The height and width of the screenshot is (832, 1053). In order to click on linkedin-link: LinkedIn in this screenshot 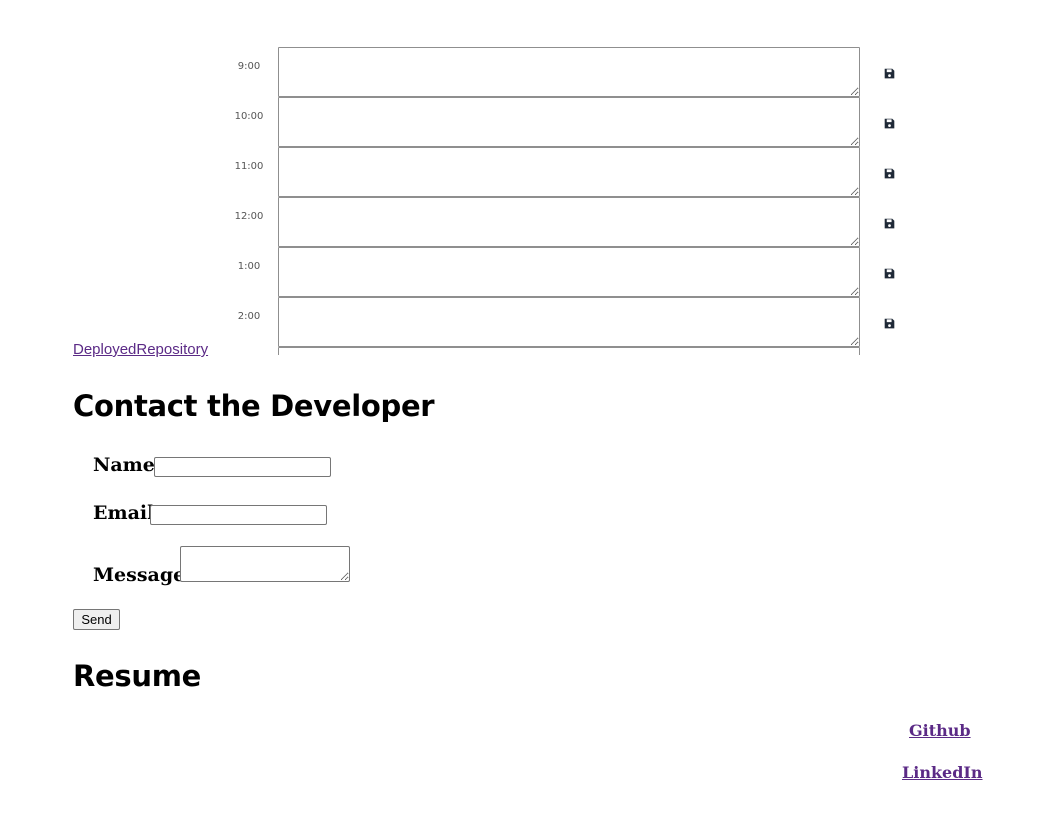, I will do `click(942, 772)`.